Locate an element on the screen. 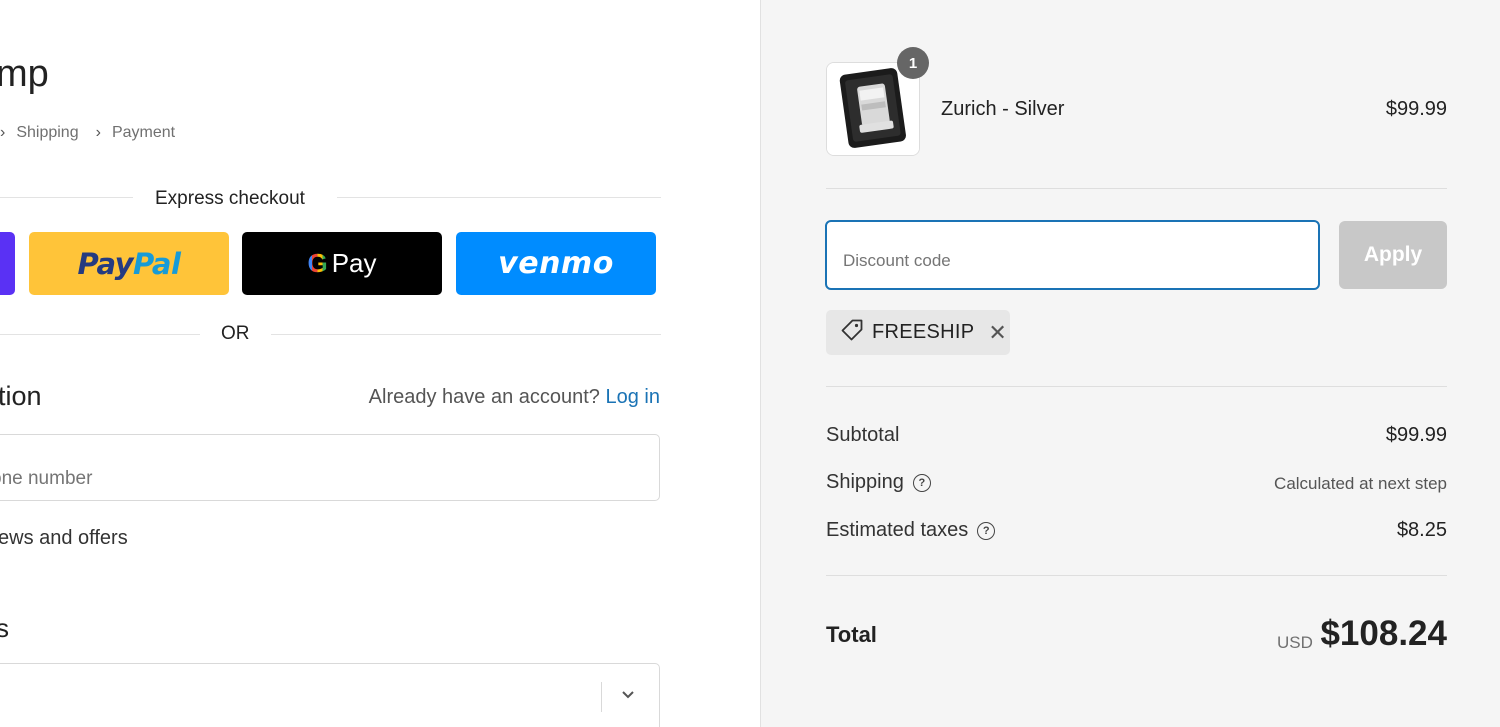 This screenshot has height=727, width=1500. quantity-badge: 1 is located at coordinates (913, 63).